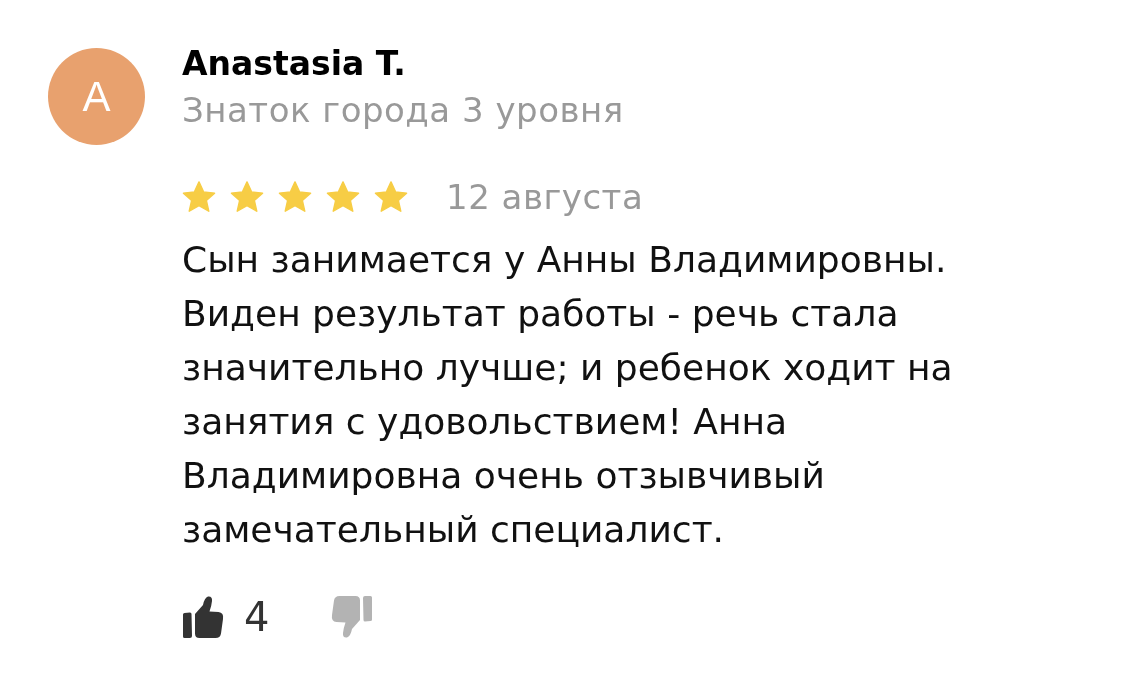  What do you see at coordinates (294, 64) in the screenshot?
I see `author-name: Anastasia T.` at bounding box center [294, 64].